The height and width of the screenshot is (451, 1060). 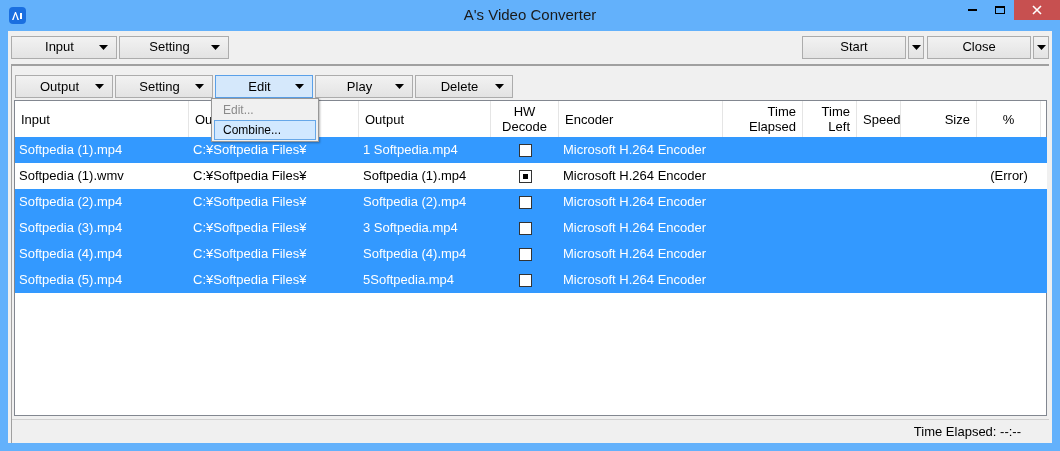 What do you see at coordinates (71, 280) in the screenshot?
I see `table-cell-text: Softpedia (5).mp4` at bounding box center [71, 280].